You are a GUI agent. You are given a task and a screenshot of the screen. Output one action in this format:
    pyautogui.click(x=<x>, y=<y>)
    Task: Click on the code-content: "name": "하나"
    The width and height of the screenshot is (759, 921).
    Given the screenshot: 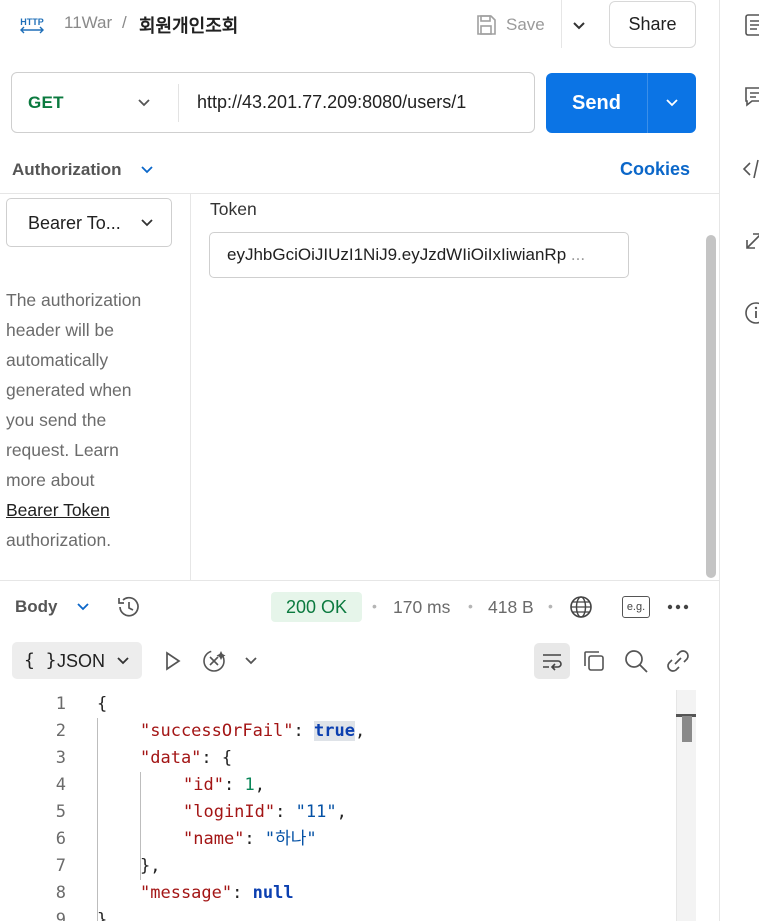 What is the action you would take?
    pyautogui.click(x=250, y=839)
    